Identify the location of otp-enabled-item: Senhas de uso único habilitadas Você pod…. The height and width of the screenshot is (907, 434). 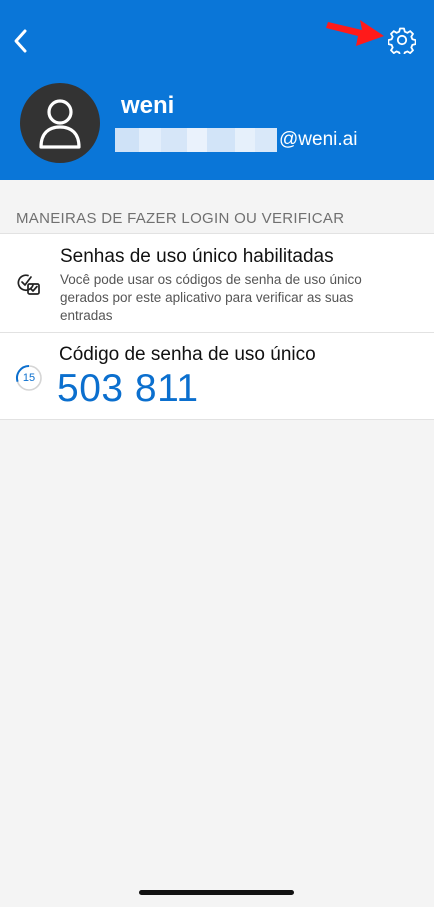
(217, 283).